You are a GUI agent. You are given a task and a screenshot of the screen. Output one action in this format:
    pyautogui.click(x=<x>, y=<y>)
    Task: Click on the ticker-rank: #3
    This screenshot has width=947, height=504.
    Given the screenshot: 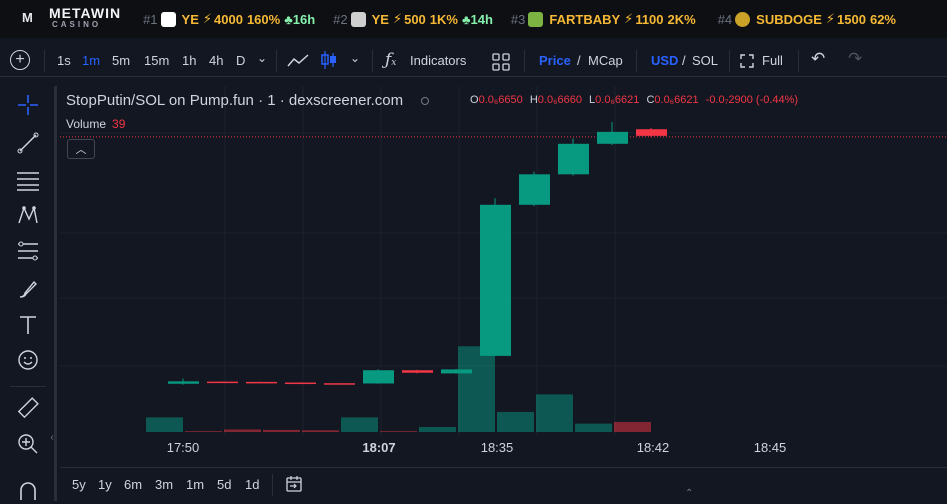 What is the action you would take?
    pyautogui.click(x=518, y=19)
    